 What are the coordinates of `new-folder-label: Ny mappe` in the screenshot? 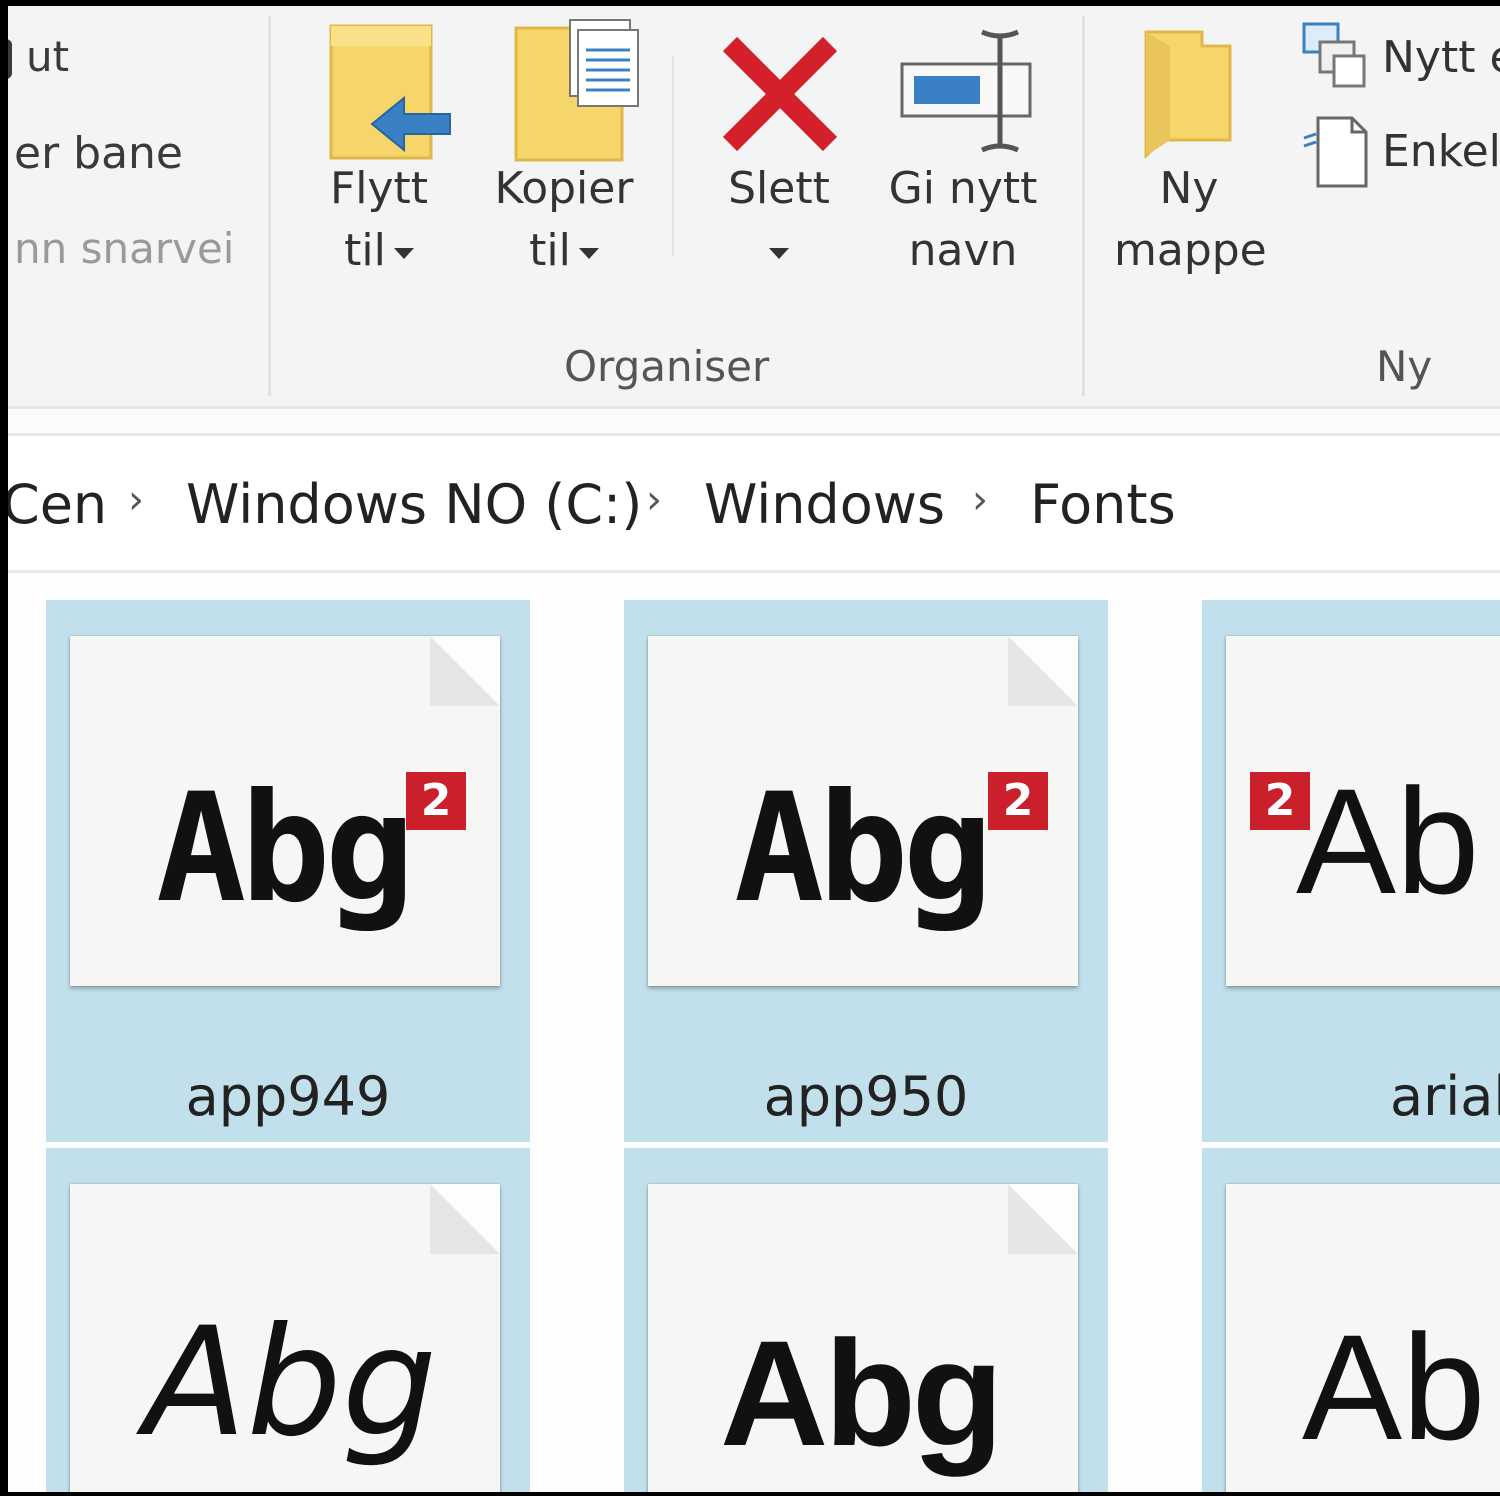 It's located at (1190, 220).